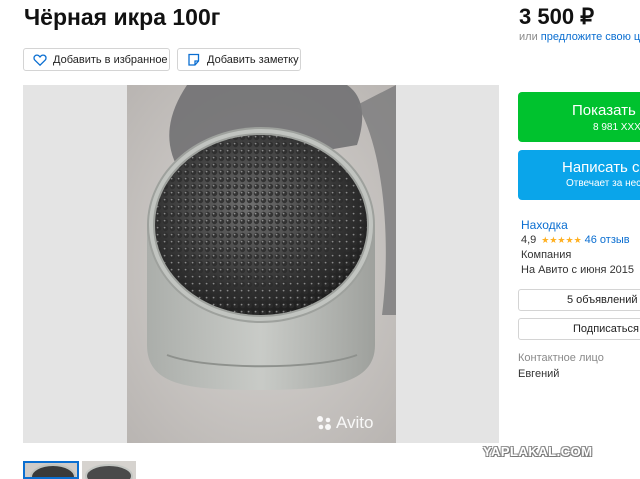 The width and height of the screenshot is (640, 479). I want to click on seller-ads-button: 5 объявлений, so click(579, 300).